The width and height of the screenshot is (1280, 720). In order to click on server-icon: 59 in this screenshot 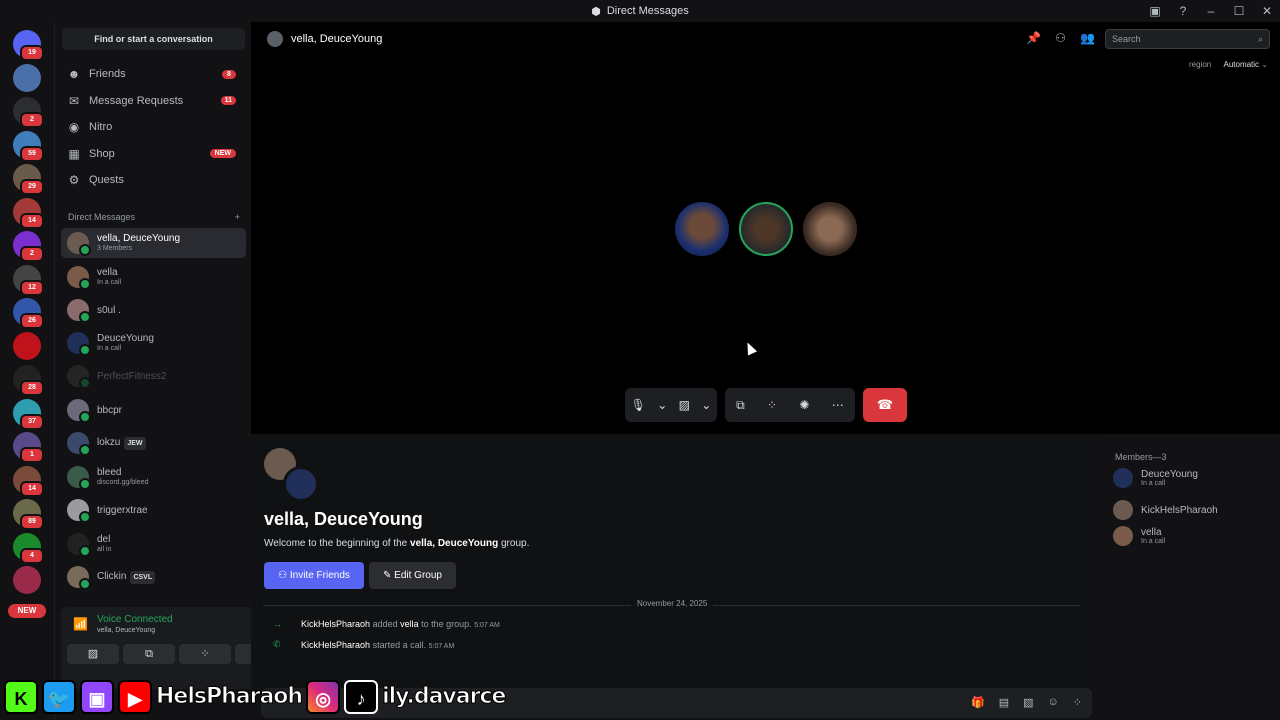, I will do `click(28, 146)`.